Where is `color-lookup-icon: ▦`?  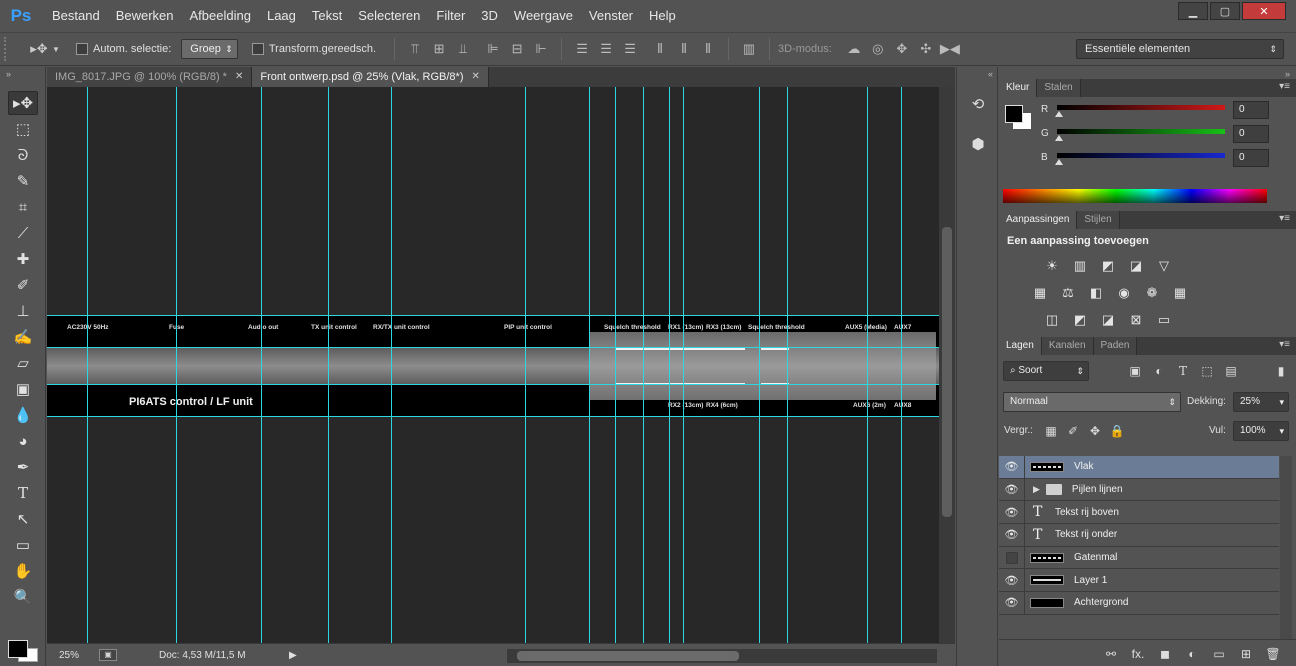 color-lookup-icon: ▦ is located at coordinates (1180, 293).